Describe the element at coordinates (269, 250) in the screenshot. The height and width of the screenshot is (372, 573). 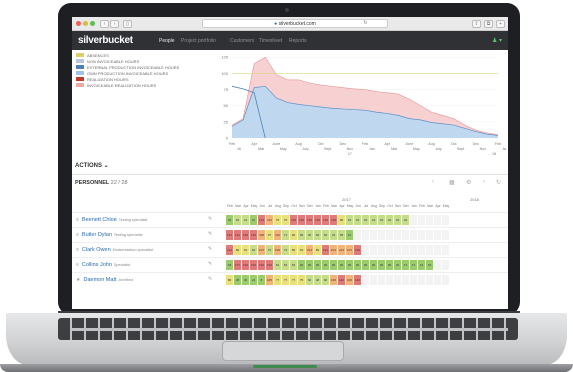
I see `allocation-cell: 70` at that location.